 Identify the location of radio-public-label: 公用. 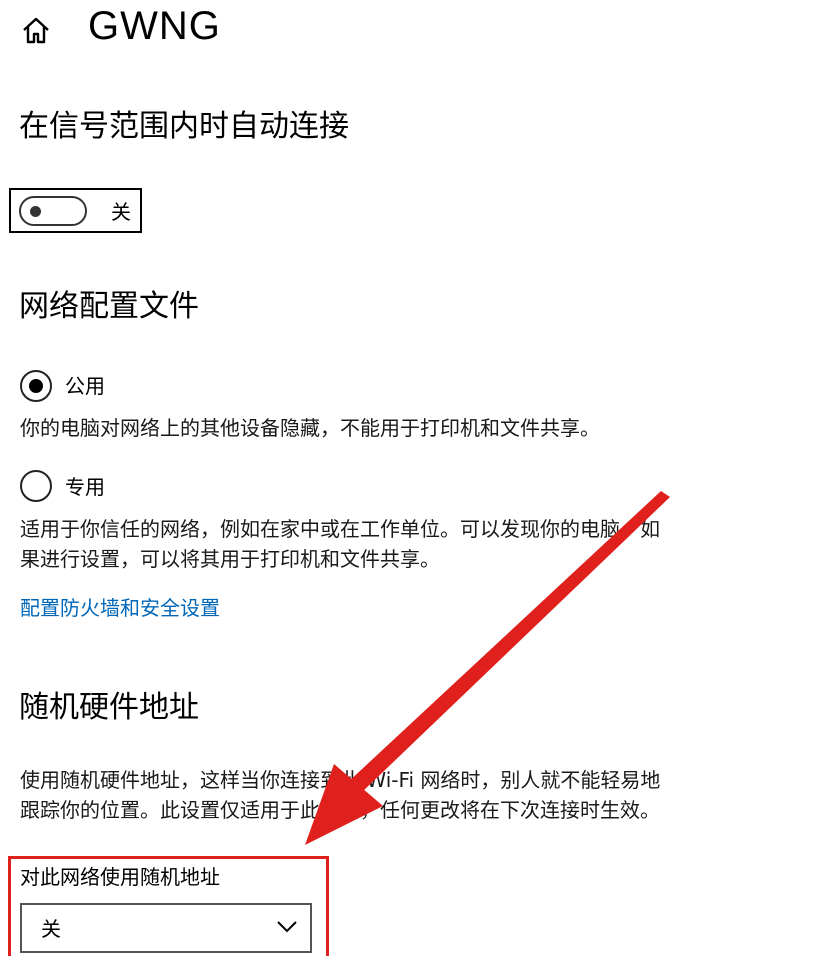
(85, 386).